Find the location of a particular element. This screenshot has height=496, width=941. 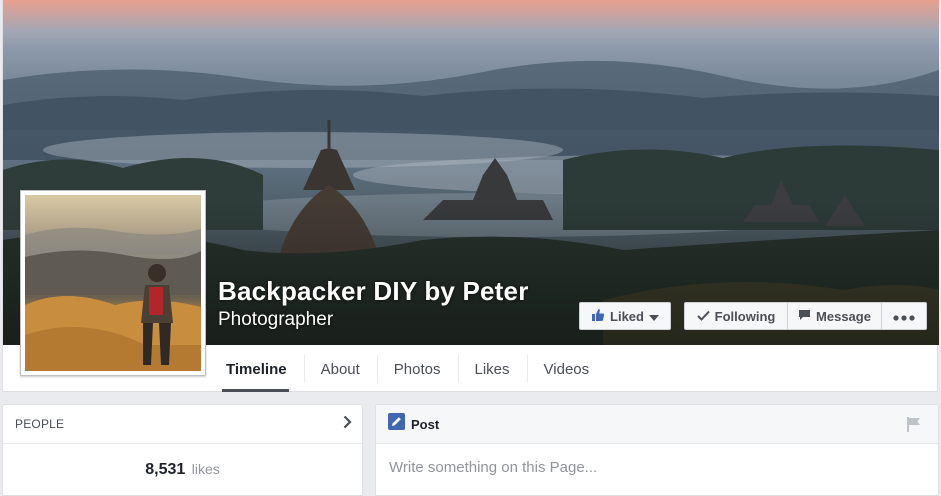

caret-down-icon is located at coordinates (653, 316).